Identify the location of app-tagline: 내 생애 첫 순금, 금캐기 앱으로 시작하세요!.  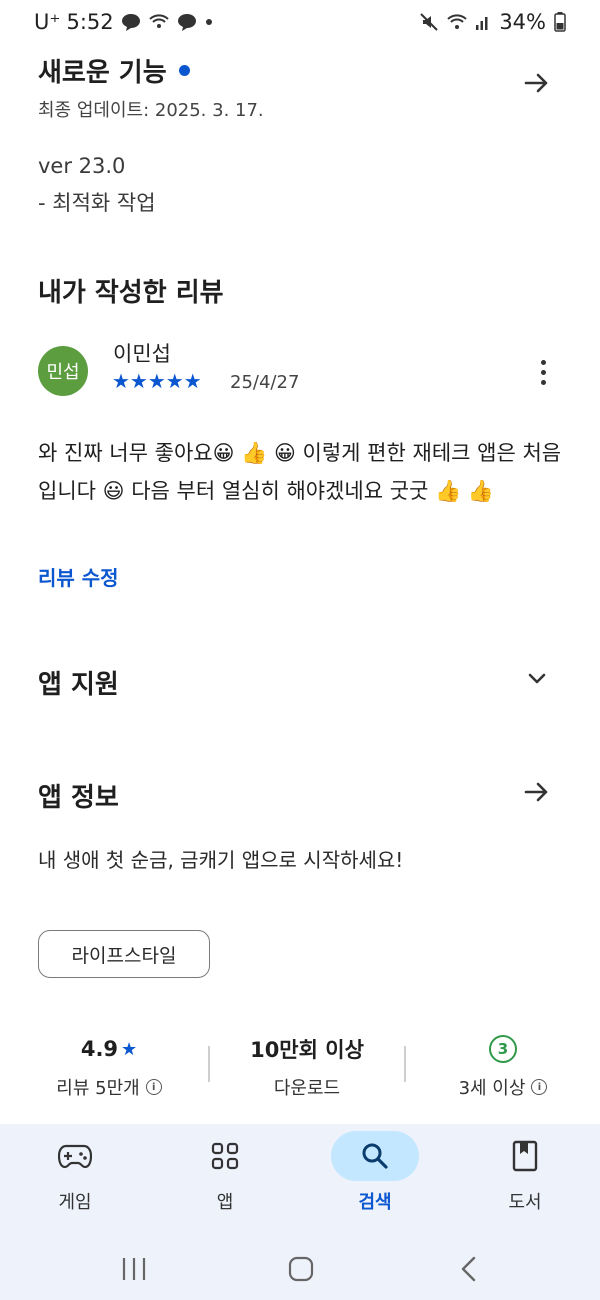
(221, 860).